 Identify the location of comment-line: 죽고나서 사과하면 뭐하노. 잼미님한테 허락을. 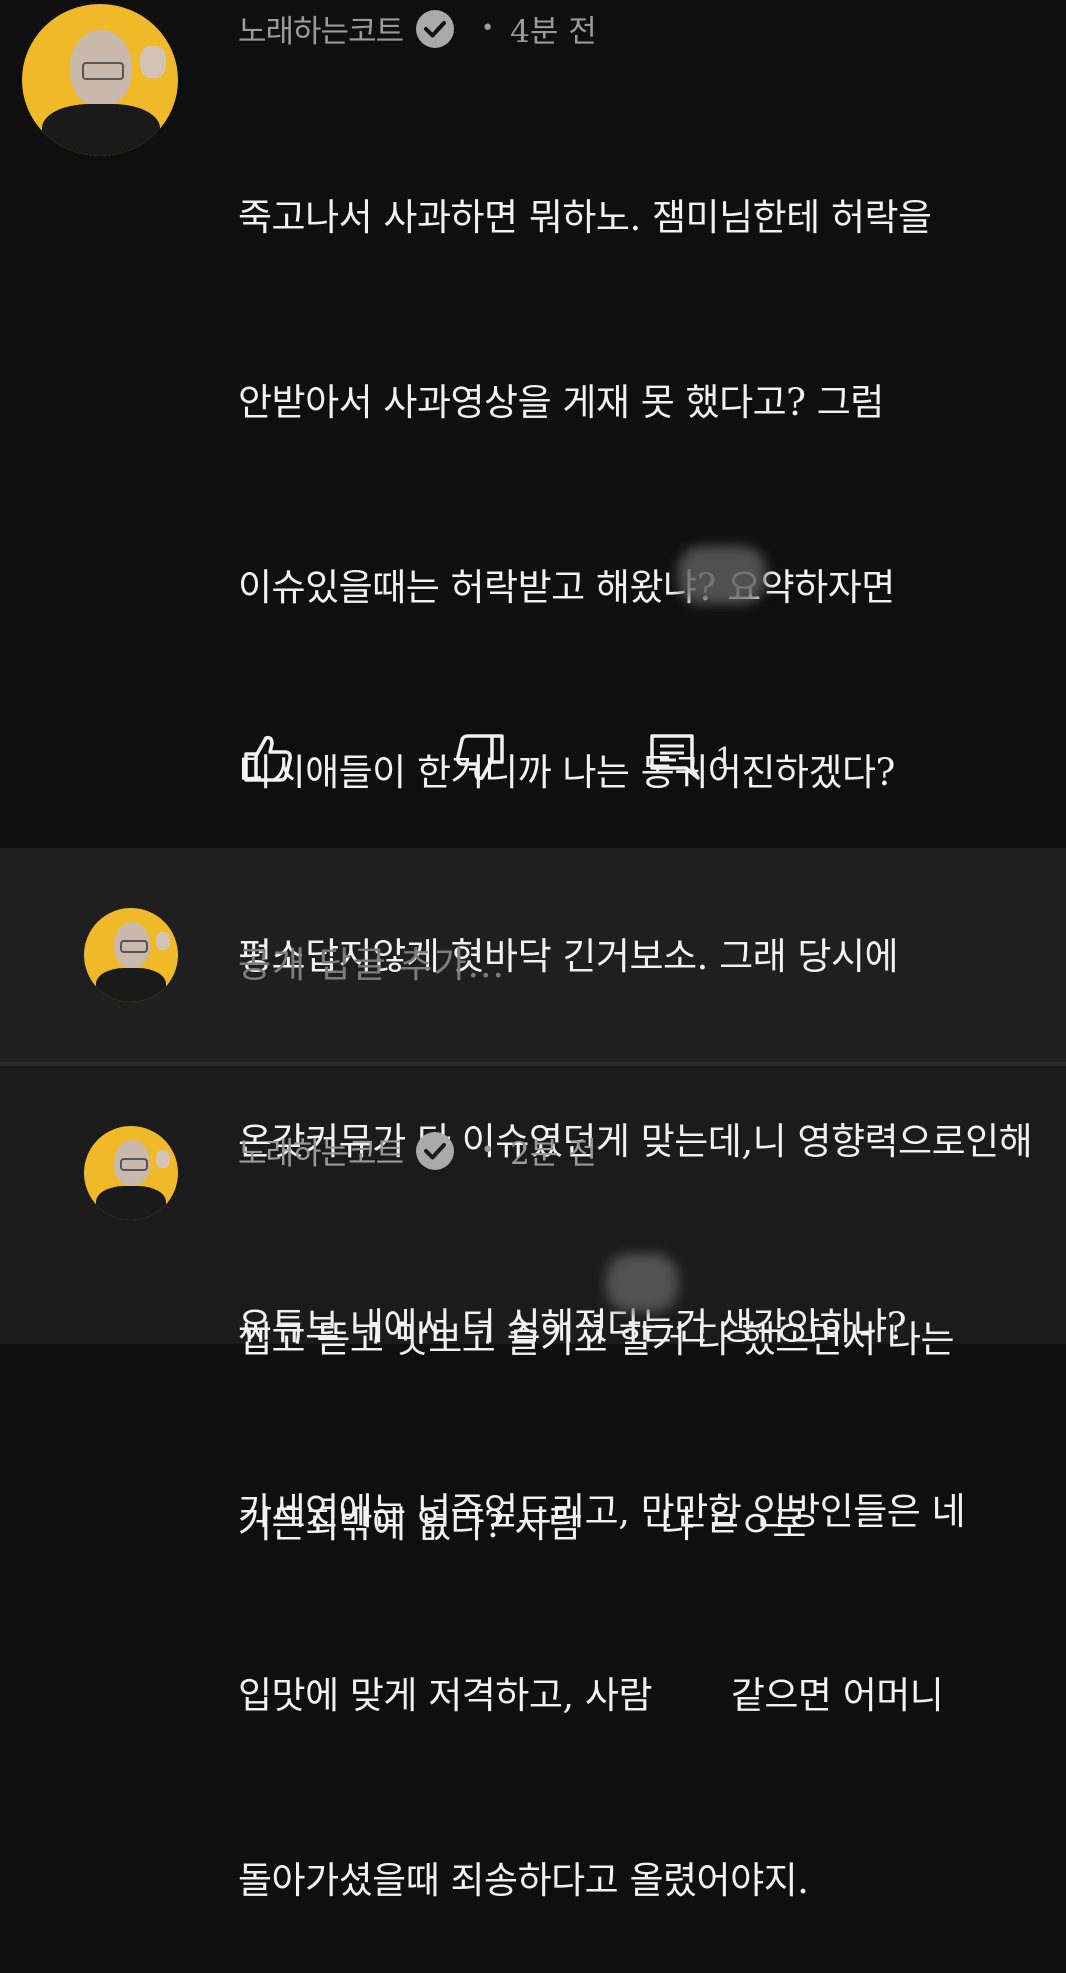
(585, 218).